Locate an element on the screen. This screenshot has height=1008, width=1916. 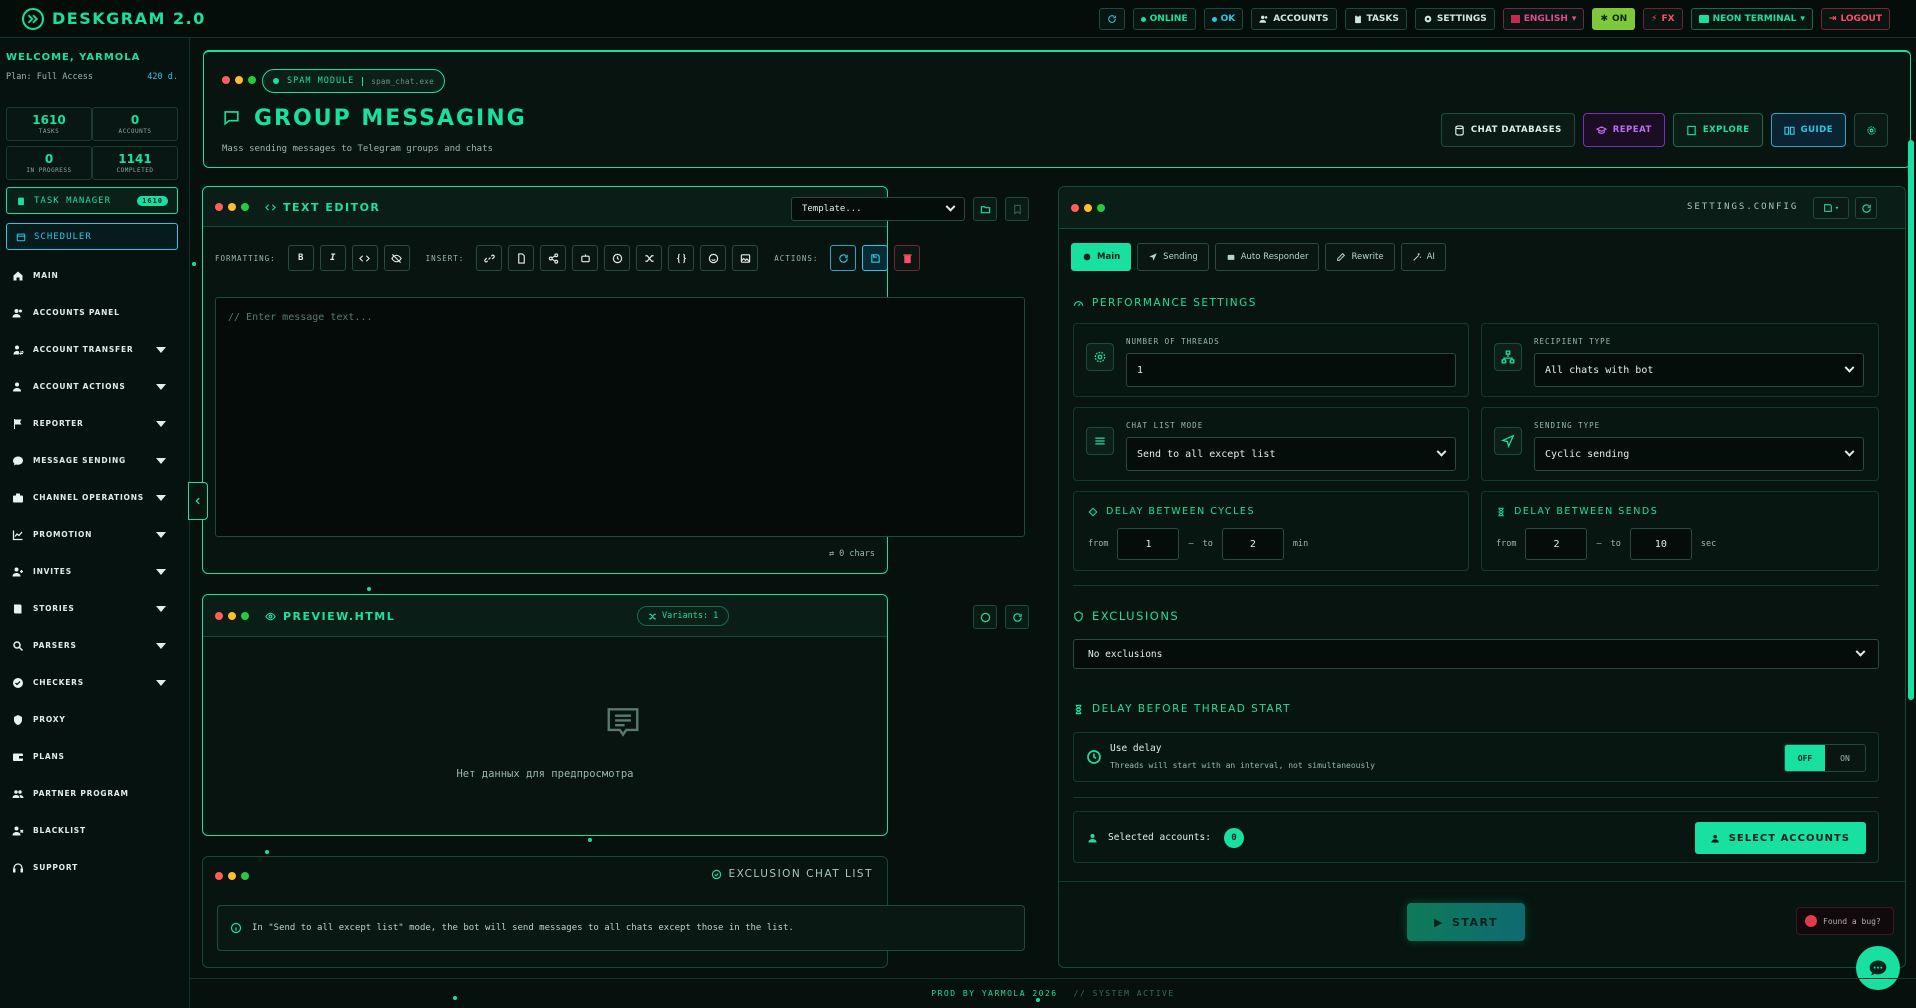
template-load-button is located at coordinates (985, 209).